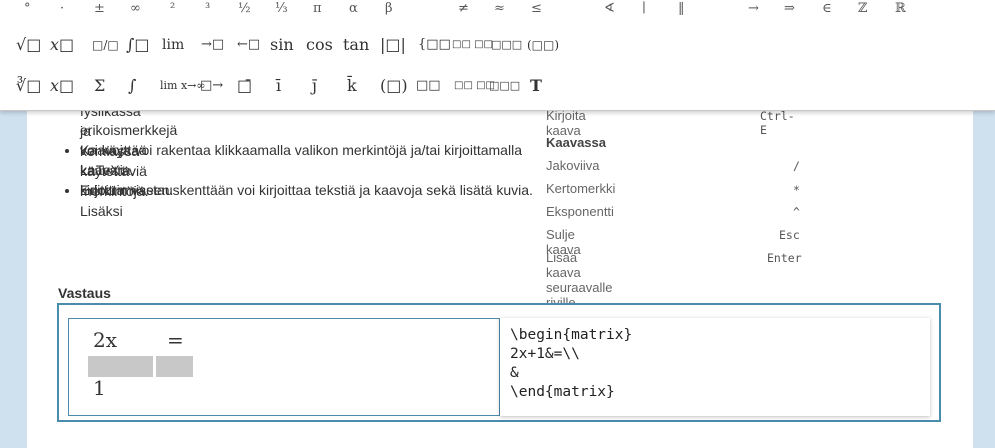 This screenshot has height=448, width=995. What do you see at coordinates (352, 86) in the screenshot?
I see `unit-vector-k-button: k̄` at bounding box center [352, 86].